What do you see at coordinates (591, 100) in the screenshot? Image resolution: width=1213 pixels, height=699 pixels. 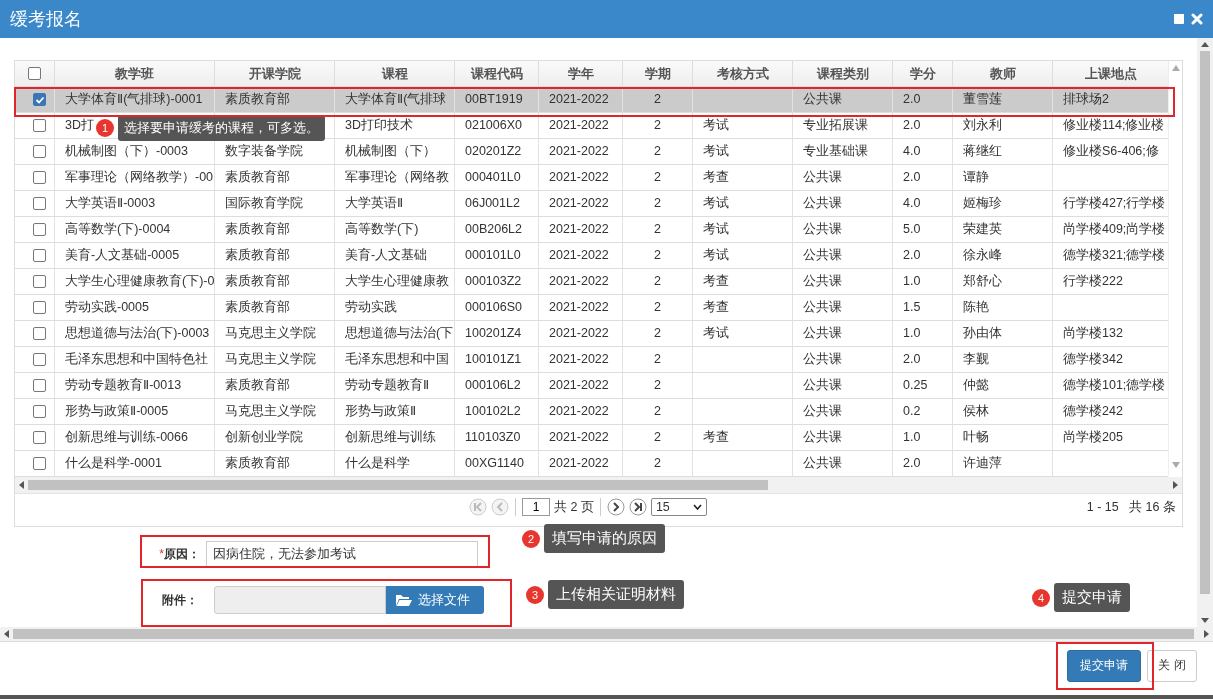 I see `table-row: 大学体育Ⅱ(气排球)-0001 素质教育部 大学体育Ⅱ(气排球 00BT1919 2021-2022 2 公共课 2.0 董雪莲 排球场2` at bounding box center [591, 100].